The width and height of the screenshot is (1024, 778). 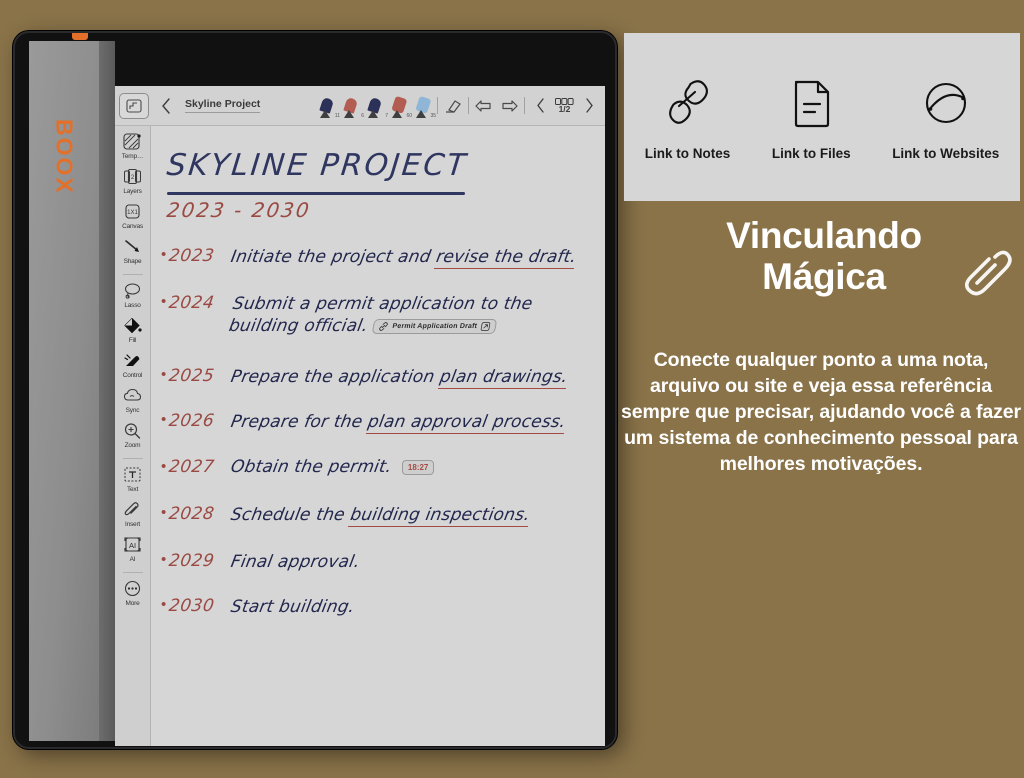 What do you see at coordinates (132, 305) in the screenshot?
I see `rail-label: Lasso` at bounding box center [132, 305].